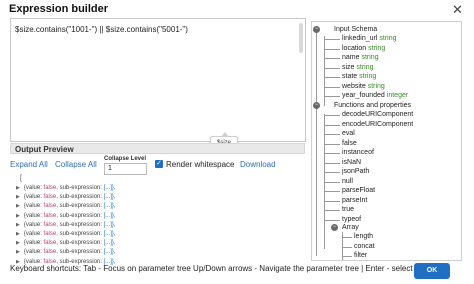 The width and height of the screenshot is (474, 284). I want to click on collapse-functions-icon: −, so click(316, 105).